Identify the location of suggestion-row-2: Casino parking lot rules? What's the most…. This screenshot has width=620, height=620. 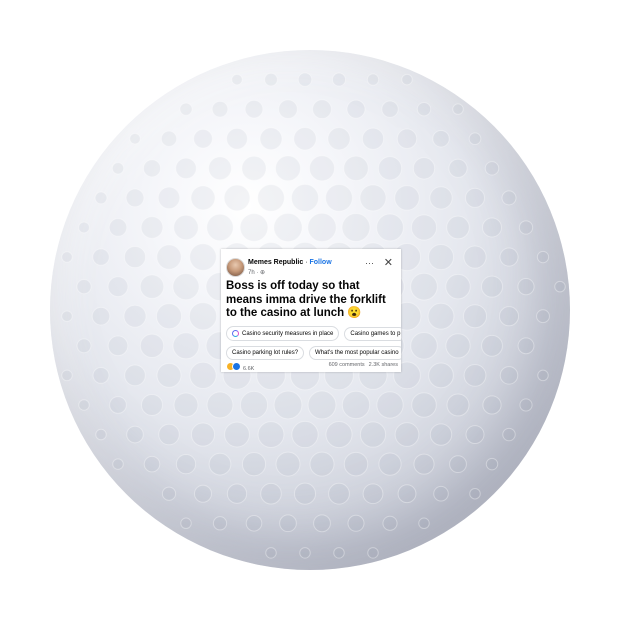
(313, 353).